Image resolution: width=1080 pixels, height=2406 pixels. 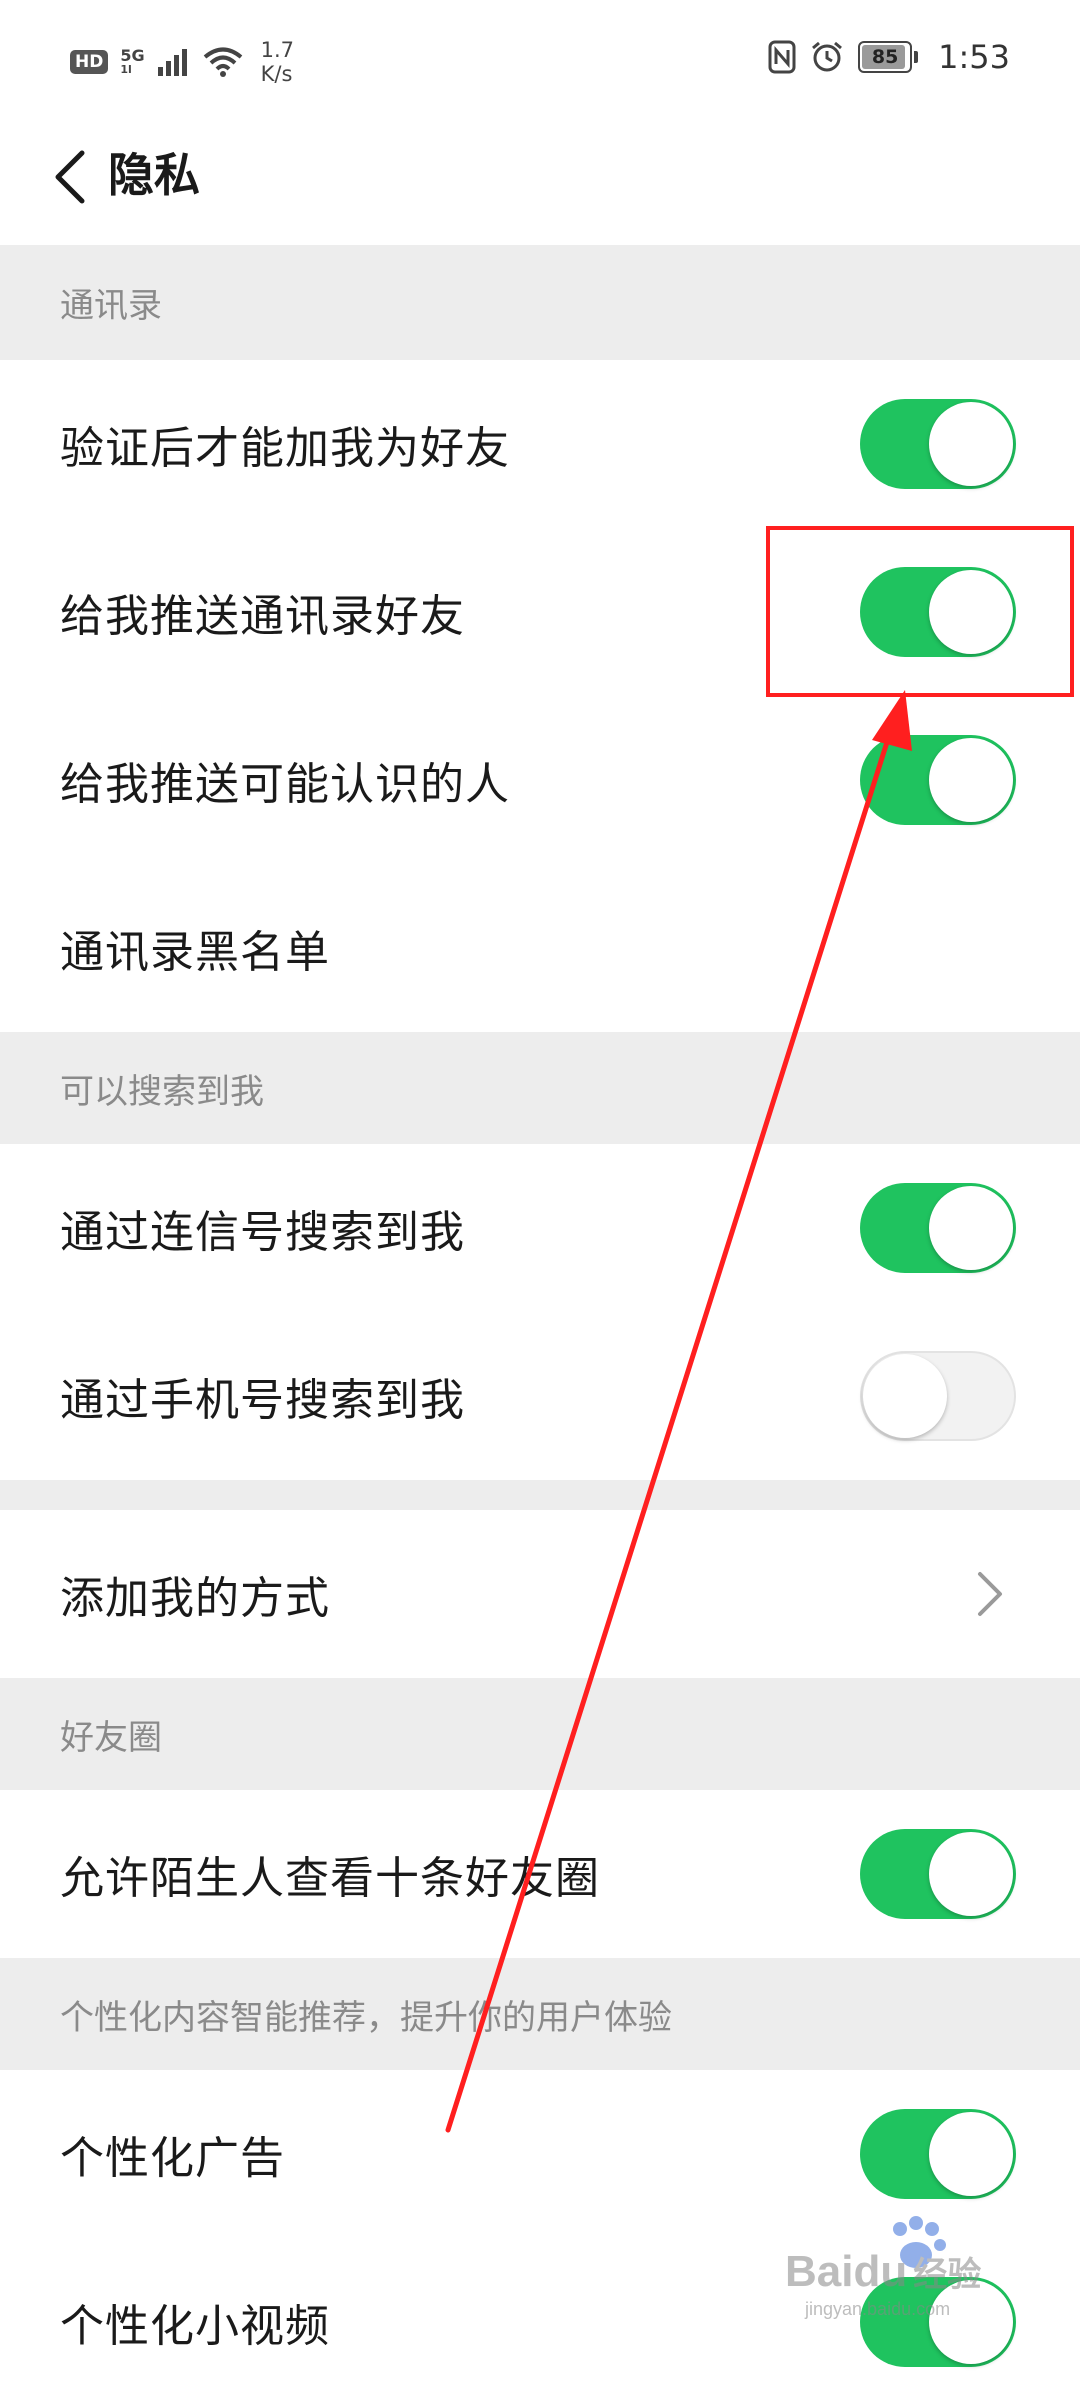 What do you see at coordinates (262, 616) in the screenshot?
I see `setting-label: 给我推送通讯录好友` at bounding box center [262, 616].